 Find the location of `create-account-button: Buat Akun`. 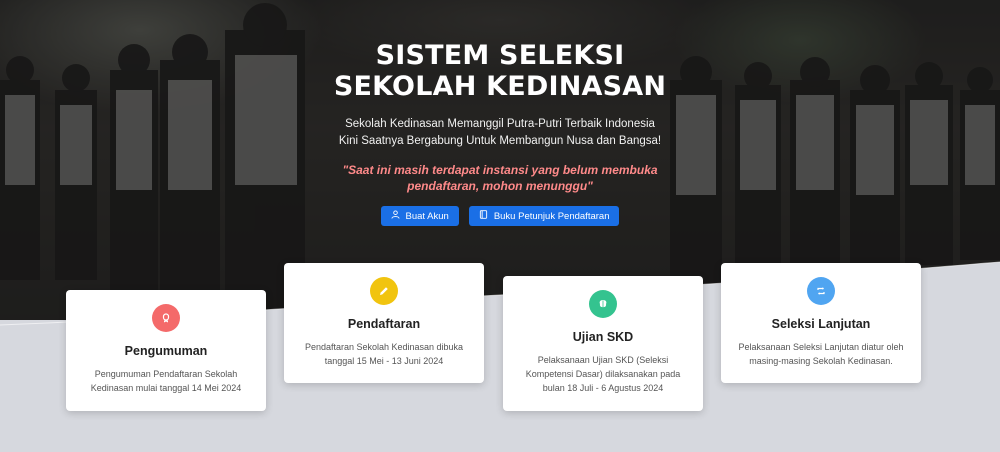

create-account-button: Buat Akun is located at coordinates (419, 216).